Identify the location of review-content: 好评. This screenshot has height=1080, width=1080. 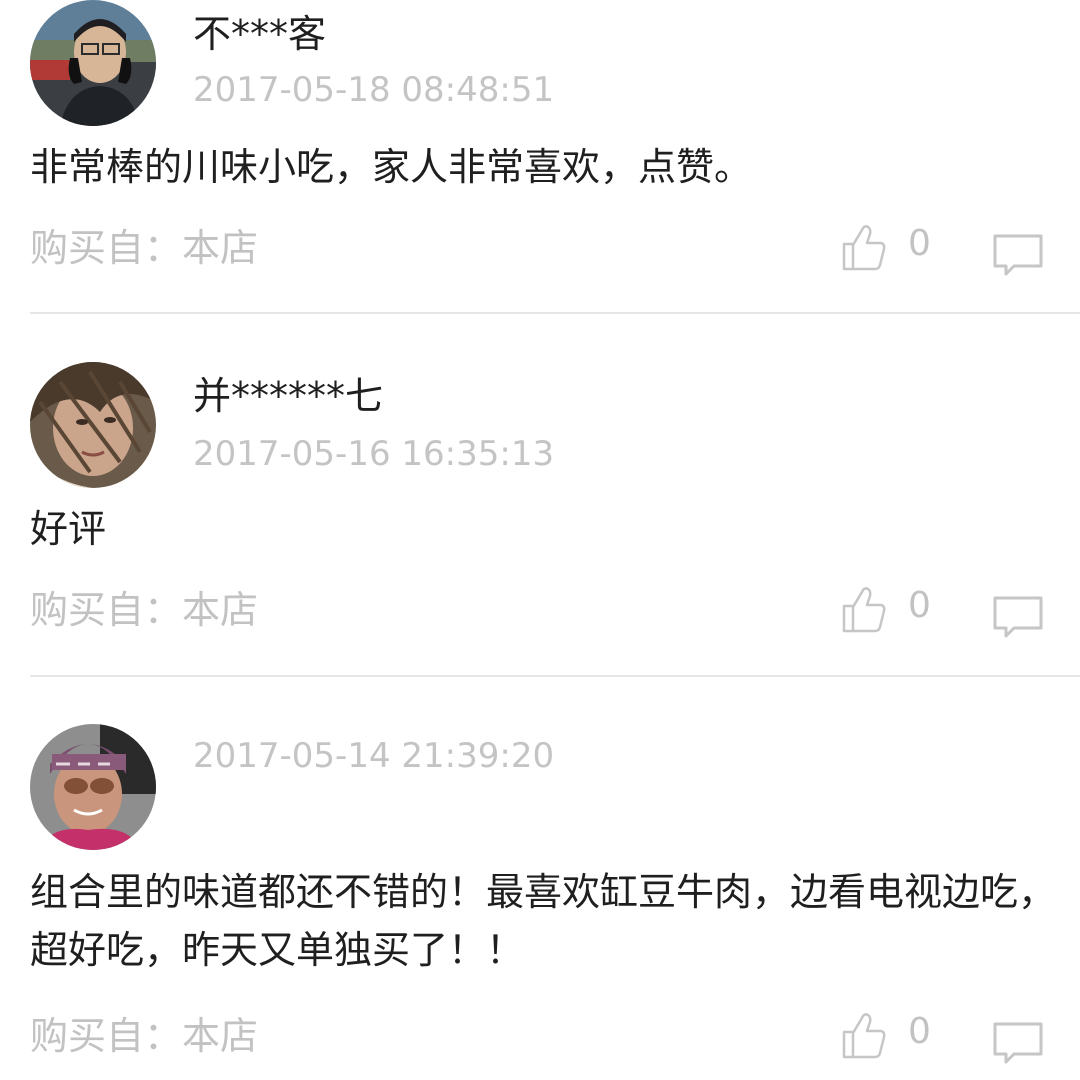
(68, 529).